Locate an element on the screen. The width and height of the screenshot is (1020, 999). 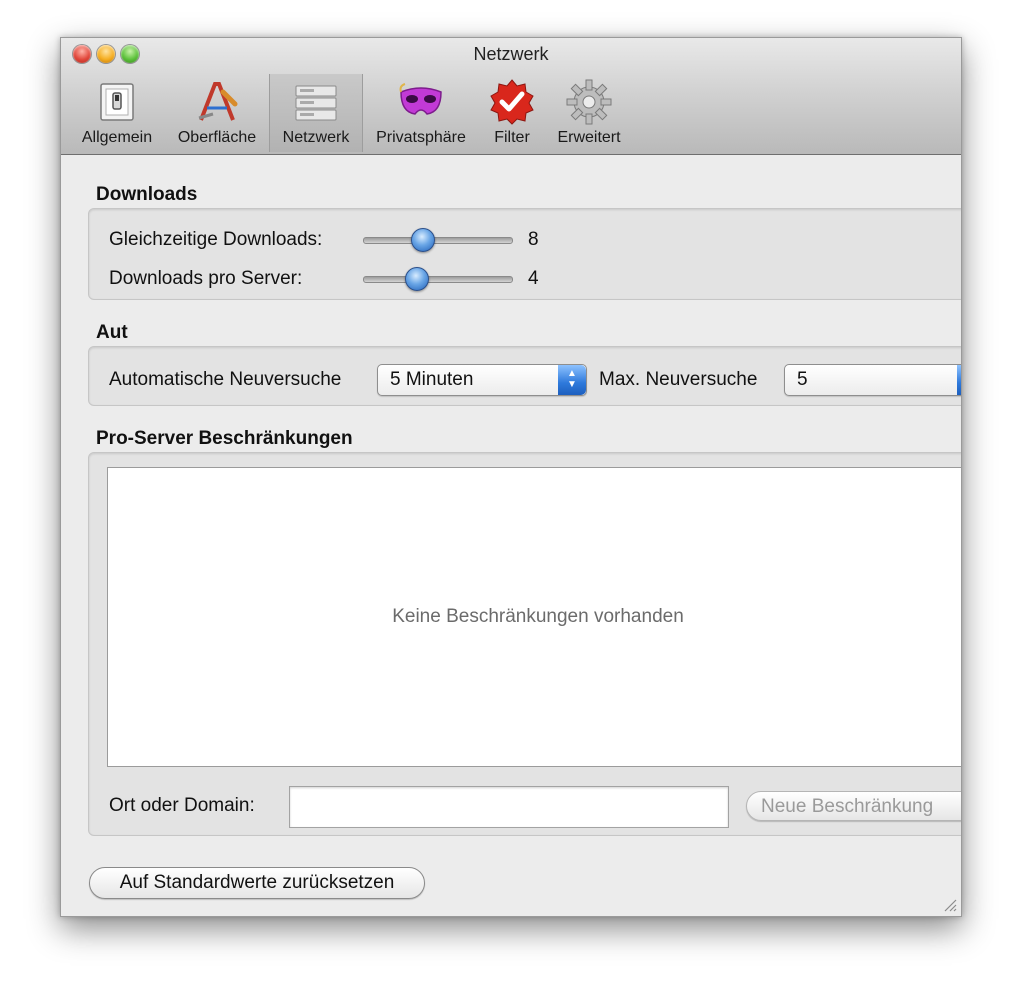
switch-icon is located at coordinates (117, 102).